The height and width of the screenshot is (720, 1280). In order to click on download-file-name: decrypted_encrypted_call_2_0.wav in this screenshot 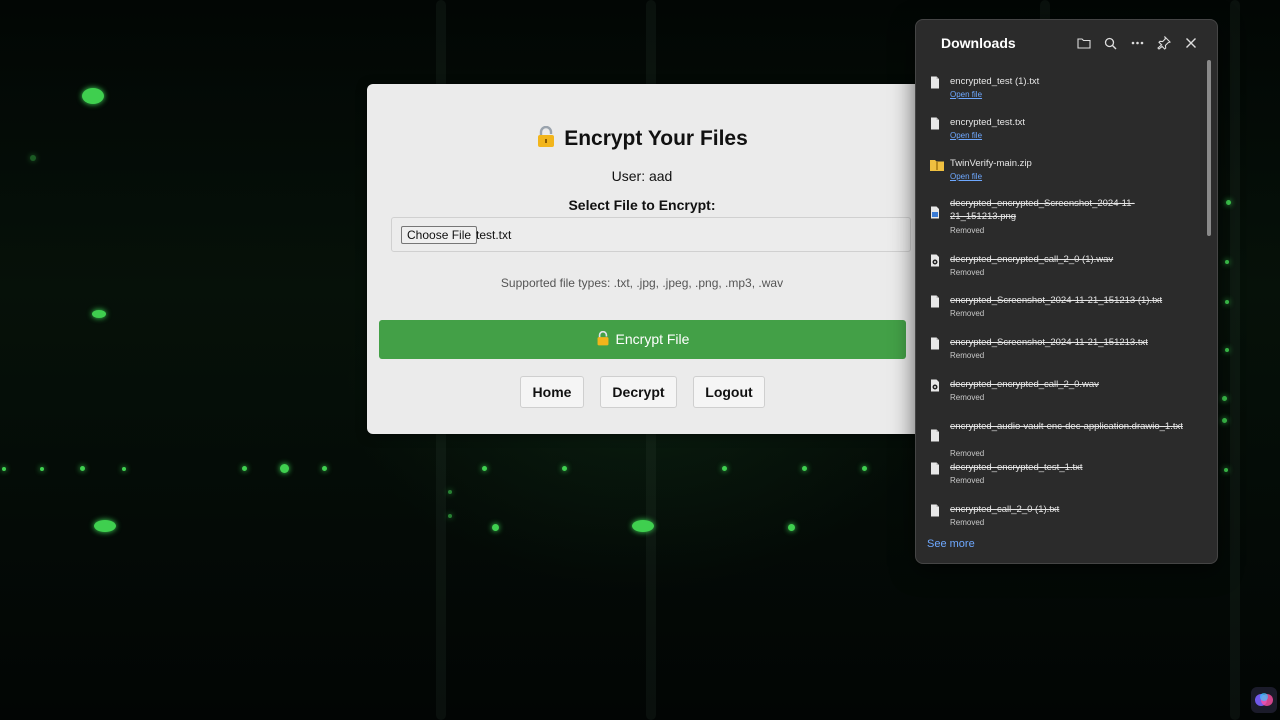, I will do `click(1024, 384)`.